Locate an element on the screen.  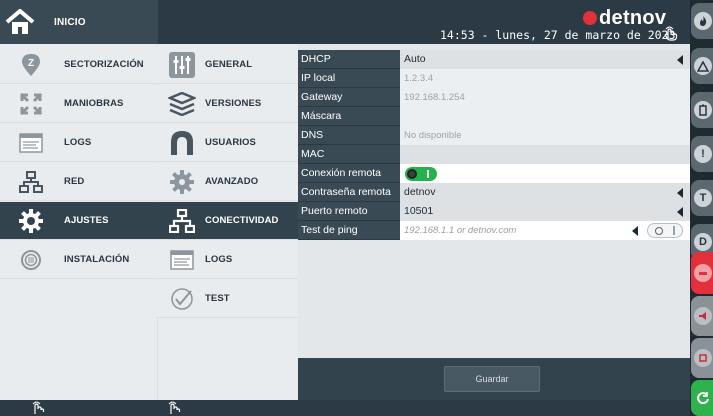
menu-item-logs-2: LOGS is located at coordinates (227, 260).